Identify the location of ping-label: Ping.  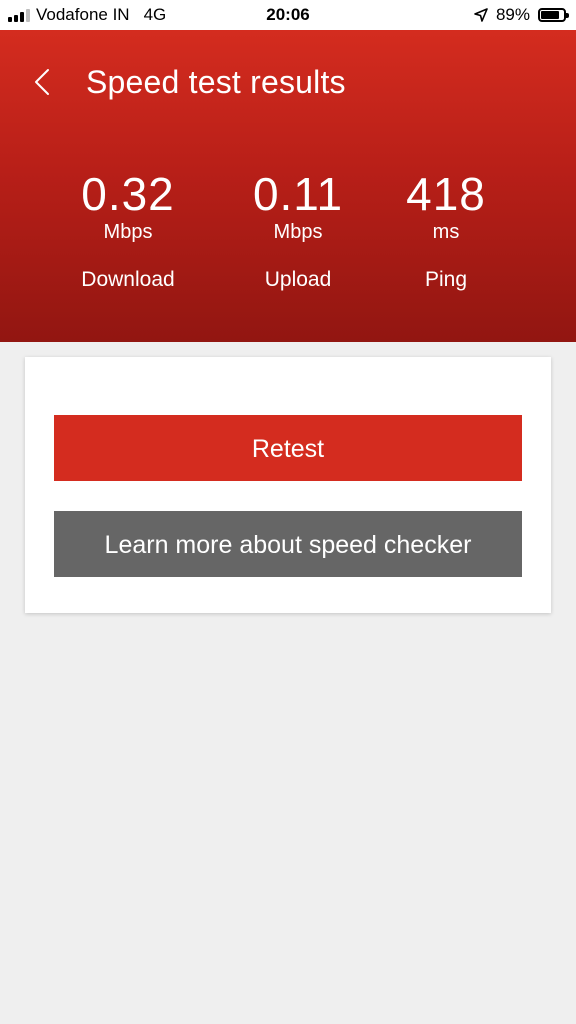
(446, 279).